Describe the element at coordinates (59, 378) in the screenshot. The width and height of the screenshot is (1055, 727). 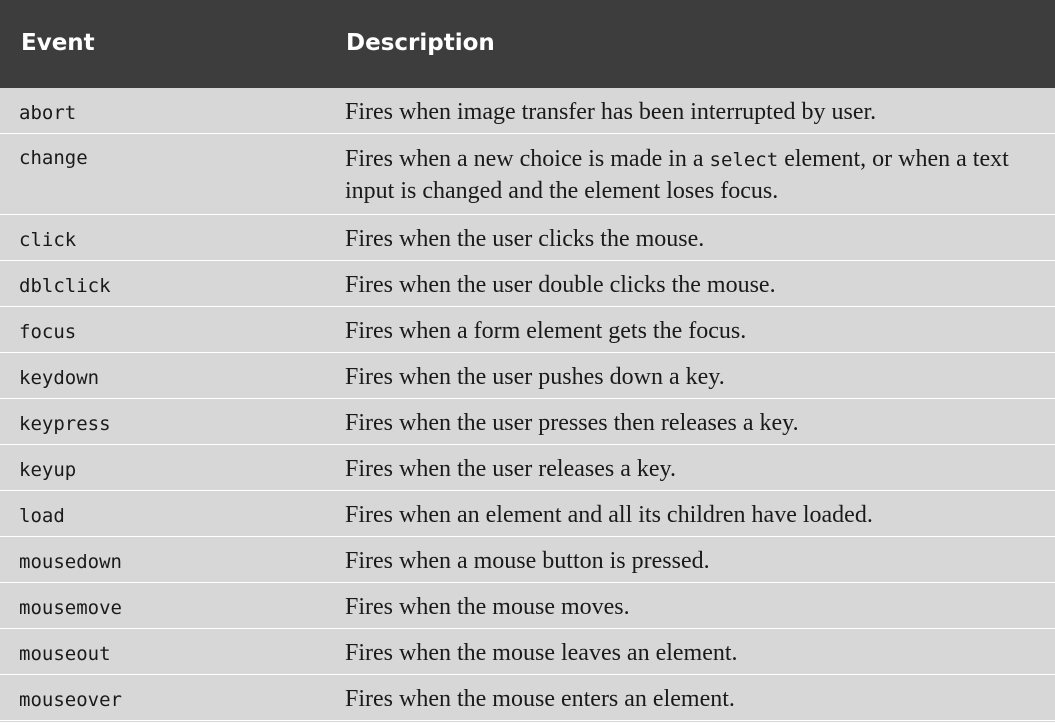
I see `event-name: keydown` at that location.